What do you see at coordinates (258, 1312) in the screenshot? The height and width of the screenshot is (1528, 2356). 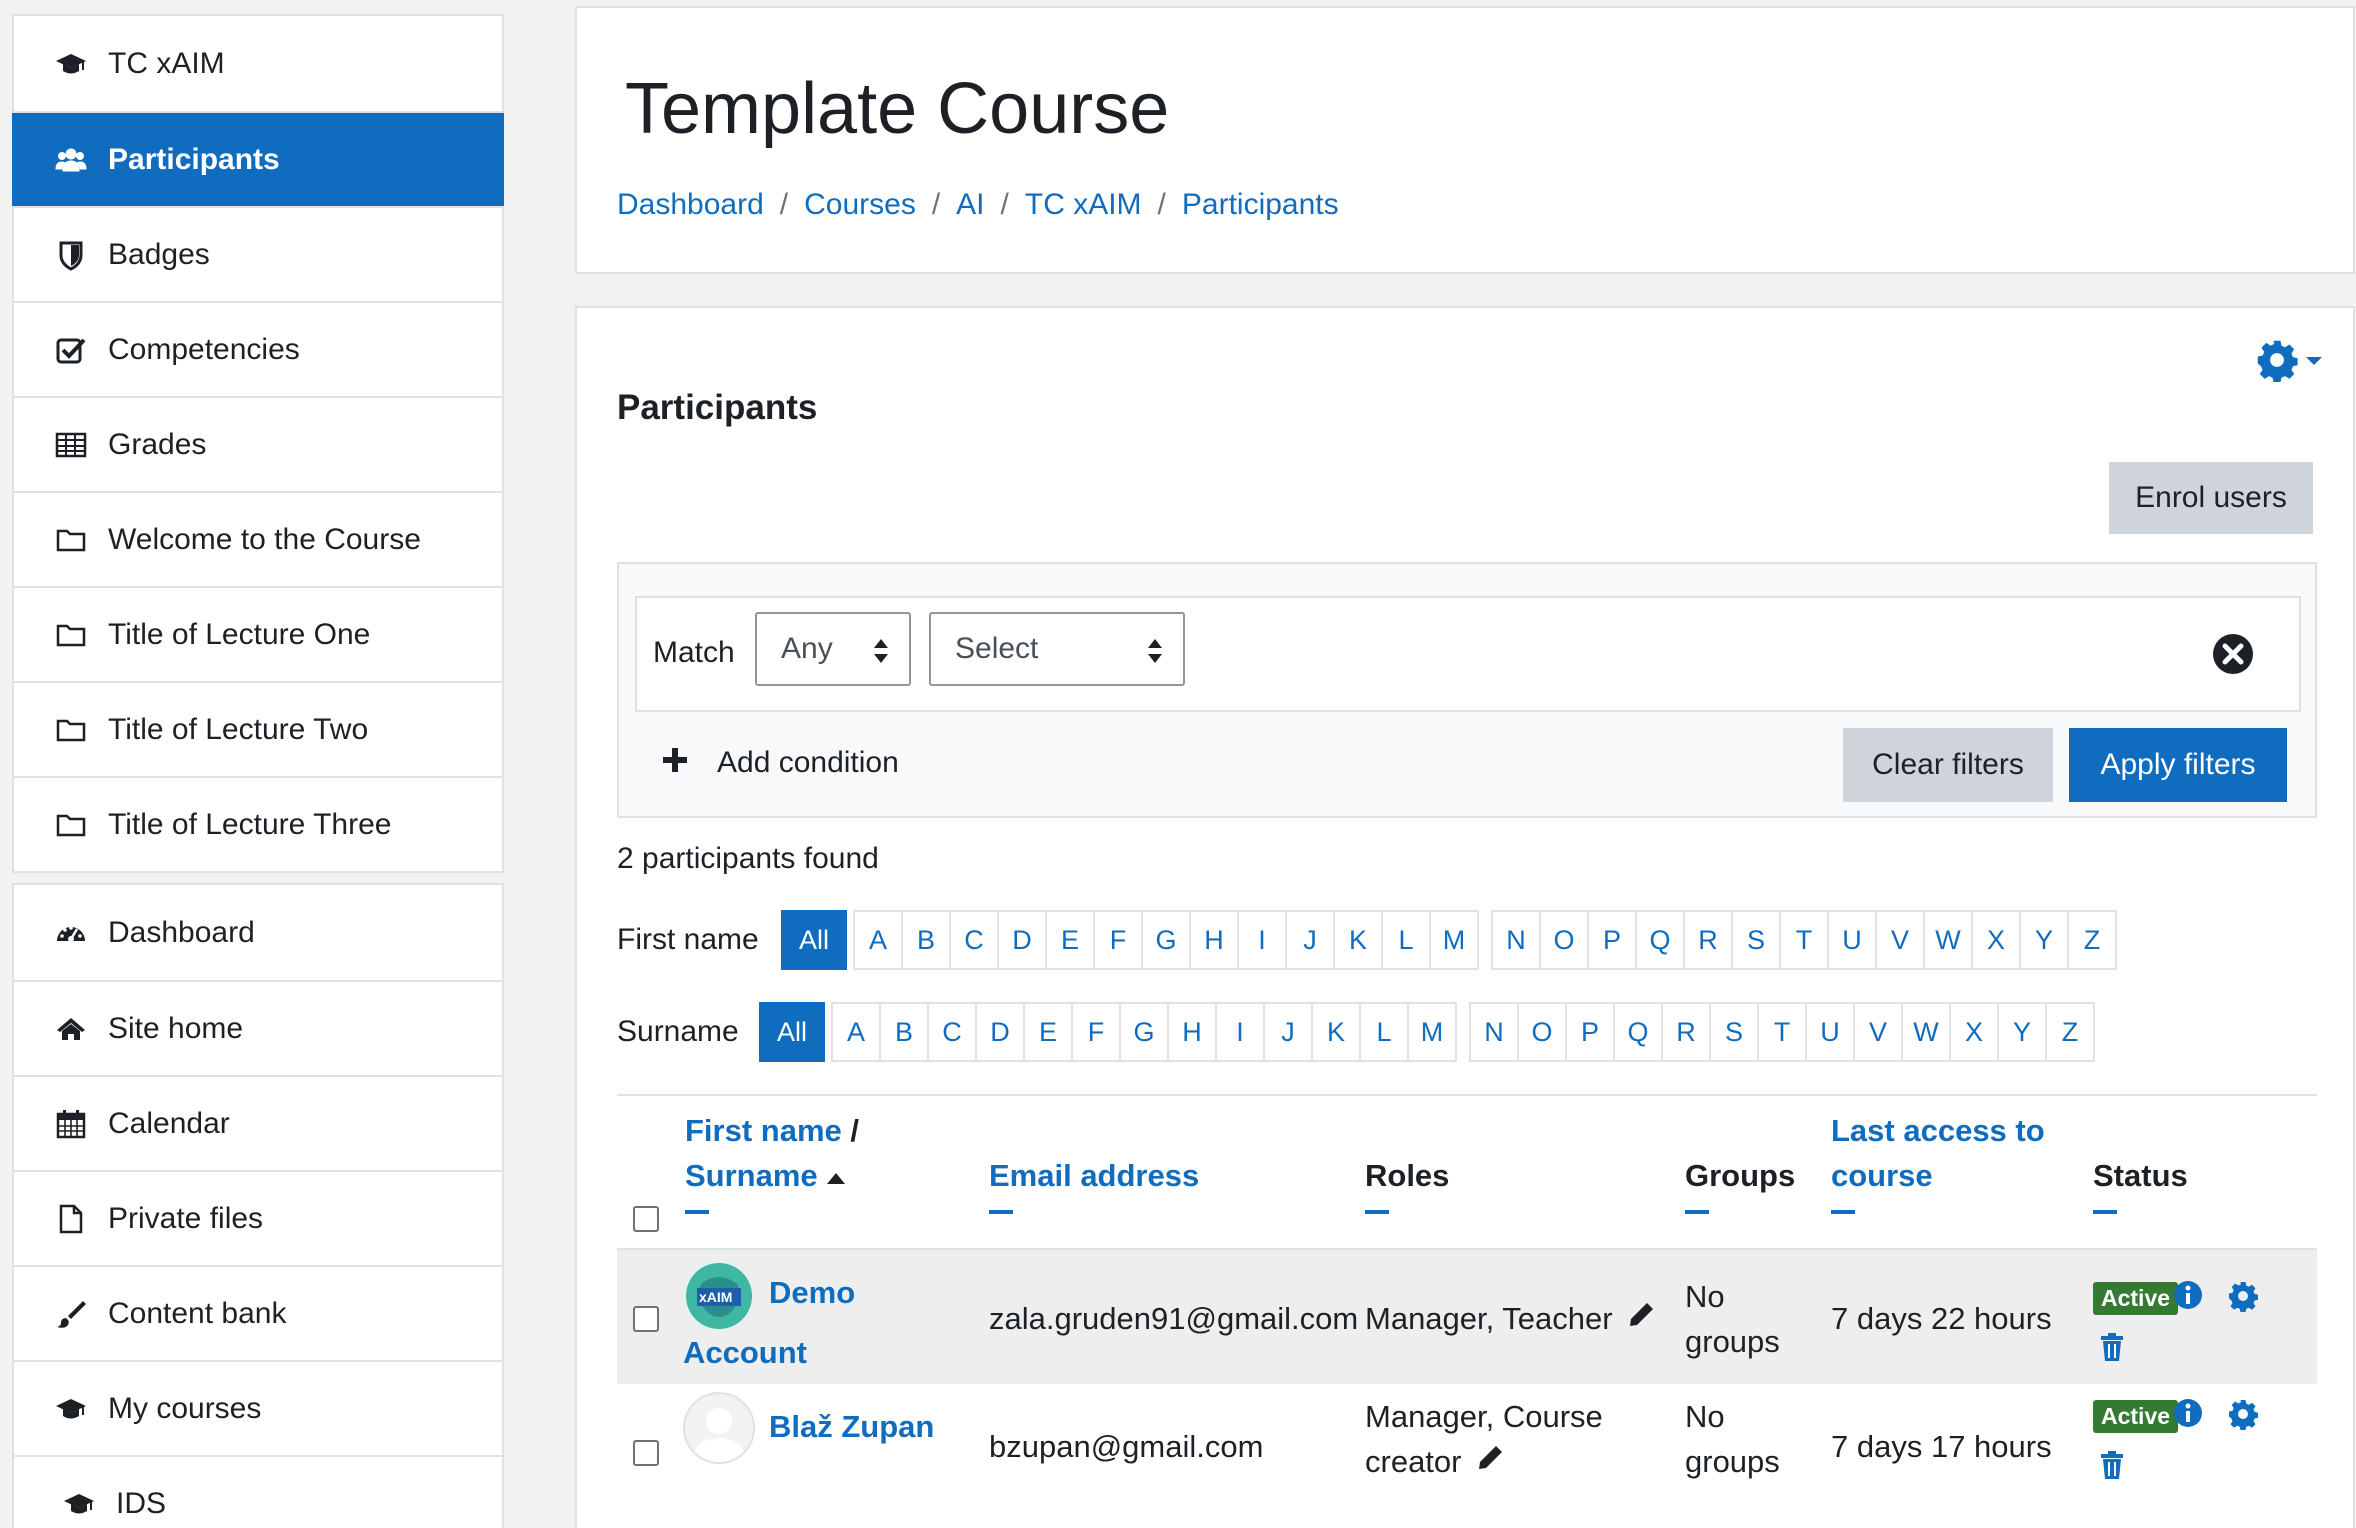 I see `sidebar-item-content-bank: Content bank` at bounding box center [258, 1312].